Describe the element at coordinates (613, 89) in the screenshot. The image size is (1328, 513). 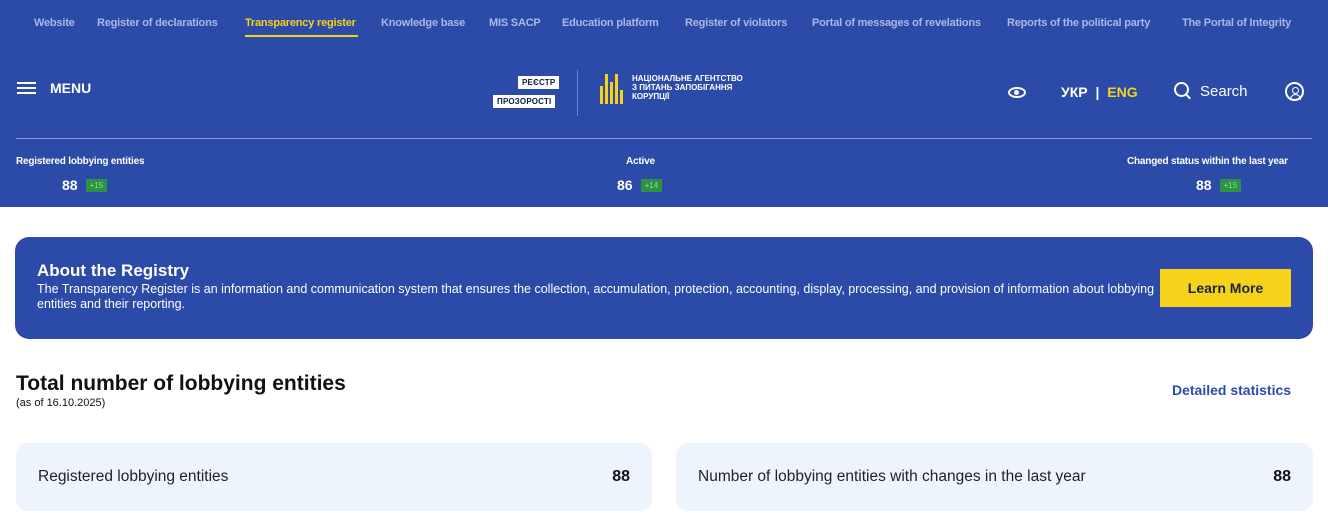
I see `agency-emblem-icon` at that location.